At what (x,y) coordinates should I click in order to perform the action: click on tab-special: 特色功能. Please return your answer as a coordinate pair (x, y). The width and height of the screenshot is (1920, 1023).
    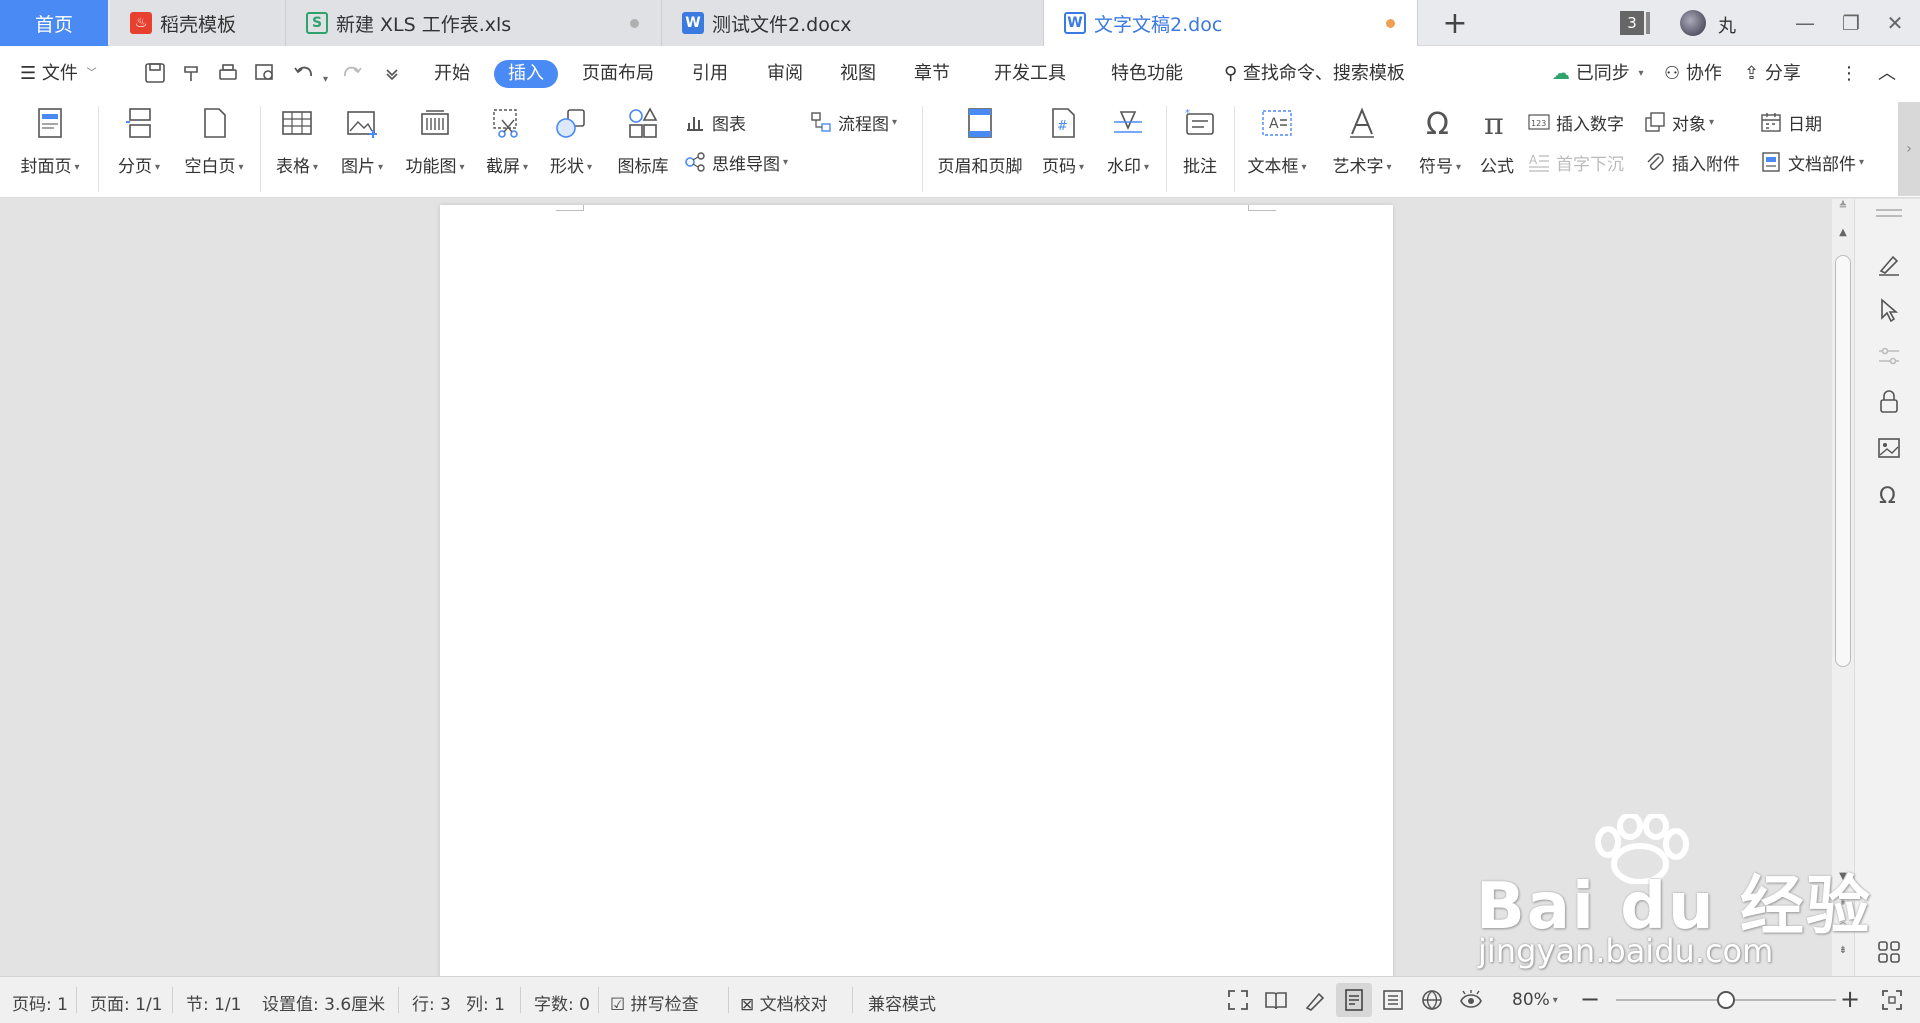
    Looking at the image, I should click on (1147, 74).